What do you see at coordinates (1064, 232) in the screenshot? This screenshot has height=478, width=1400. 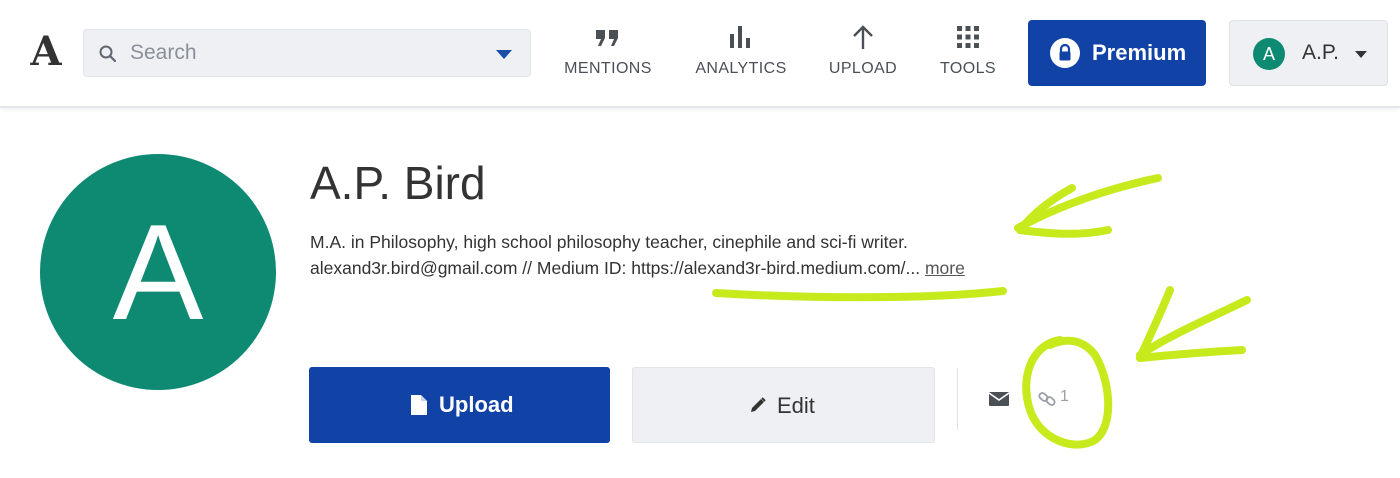 I see `annotation-arrowhead-bio-bottom` at bounding box center [1064, 232].